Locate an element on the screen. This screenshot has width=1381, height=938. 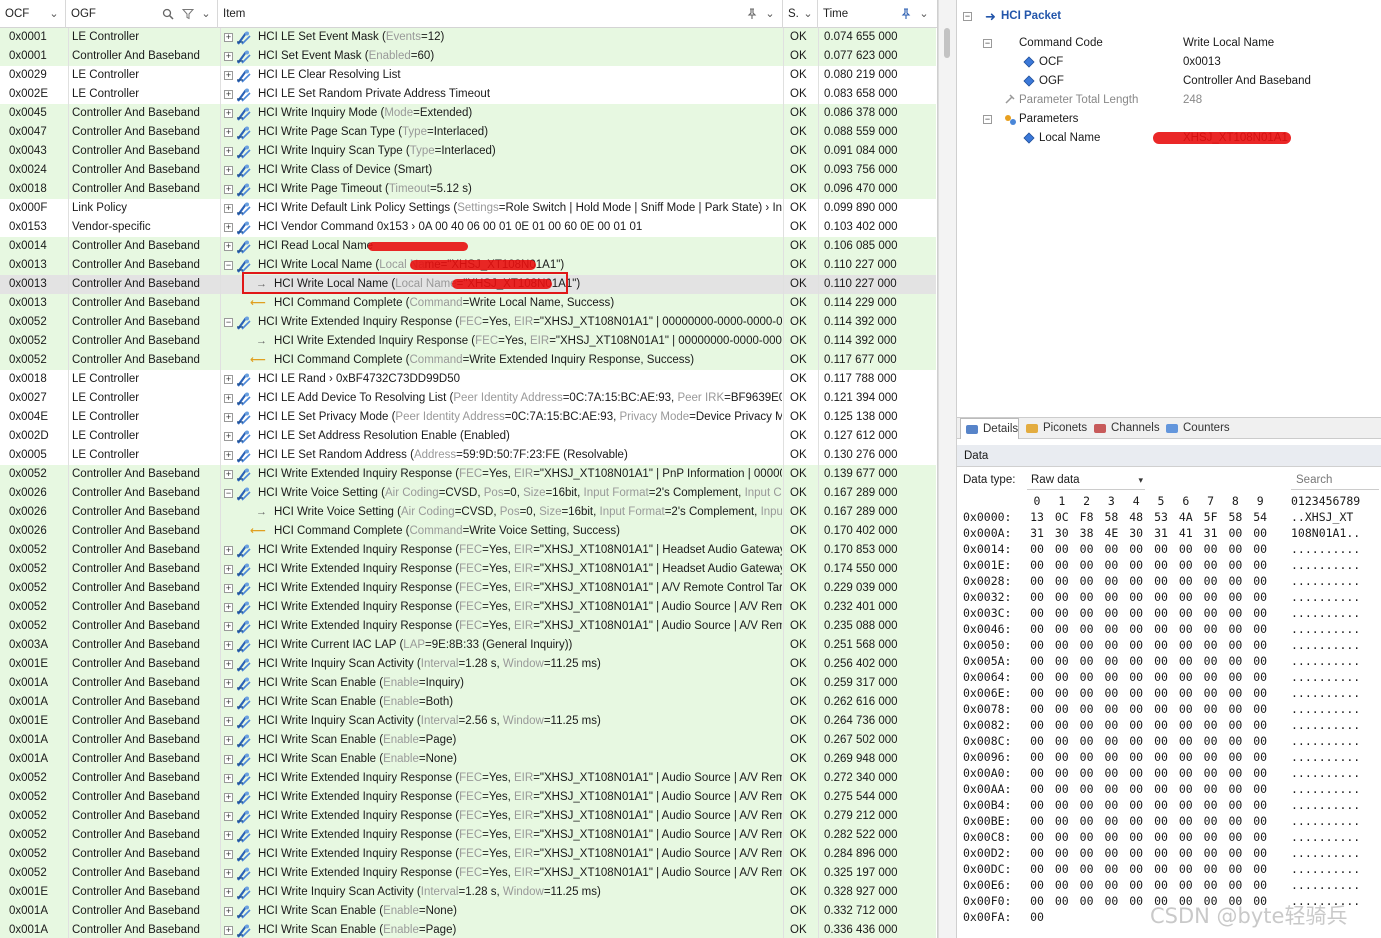
tab-counters: Counters is located at coordinates (1195, 428).